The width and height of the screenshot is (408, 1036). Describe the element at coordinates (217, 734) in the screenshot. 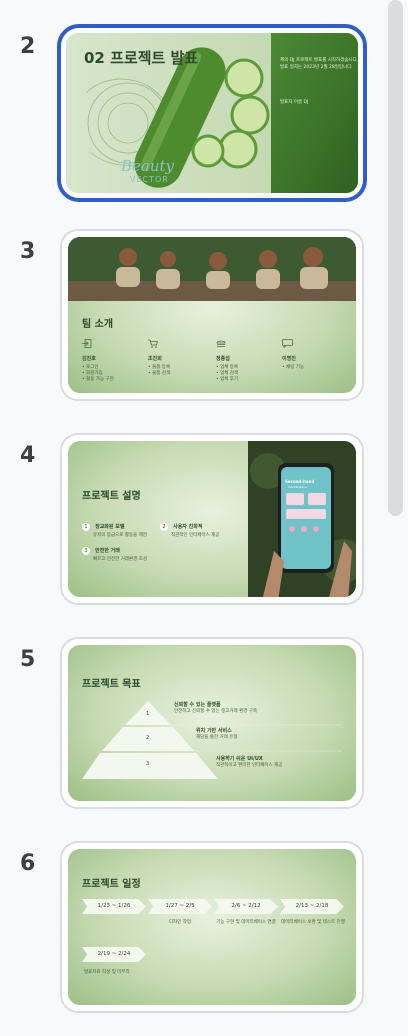

I see `goal-2: 위치 기반 서비스 해당을 통한 거래 유형` at that location.